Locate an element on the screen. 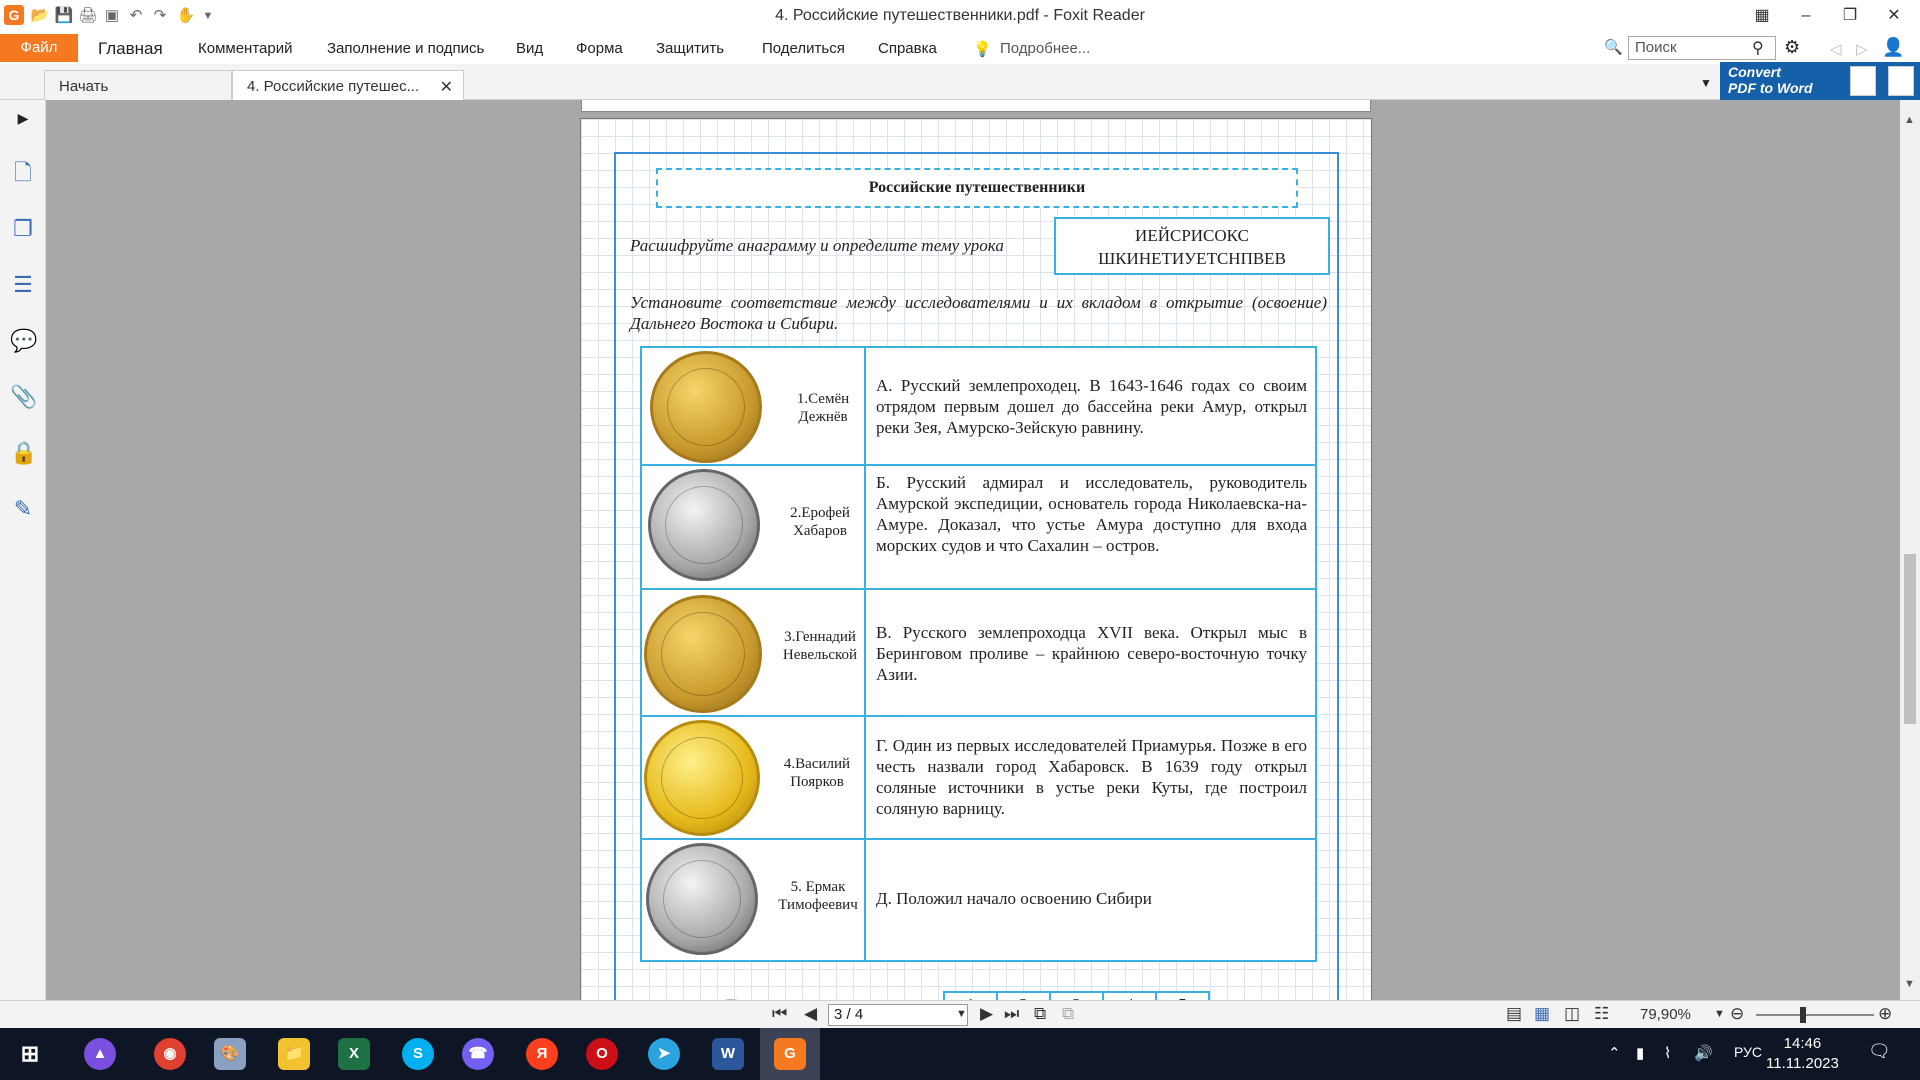 This screenshot has width=1920, height=1080. wifi-icon: ⌇ is located at coordinates (1667, 1053).